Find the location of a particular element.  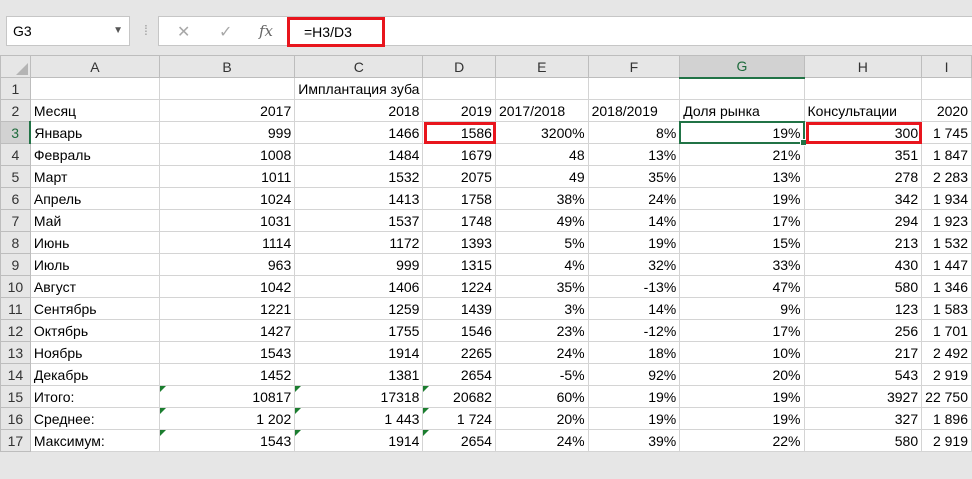

cell-e2: 2017/2018 is located at coordinates (541, 110).